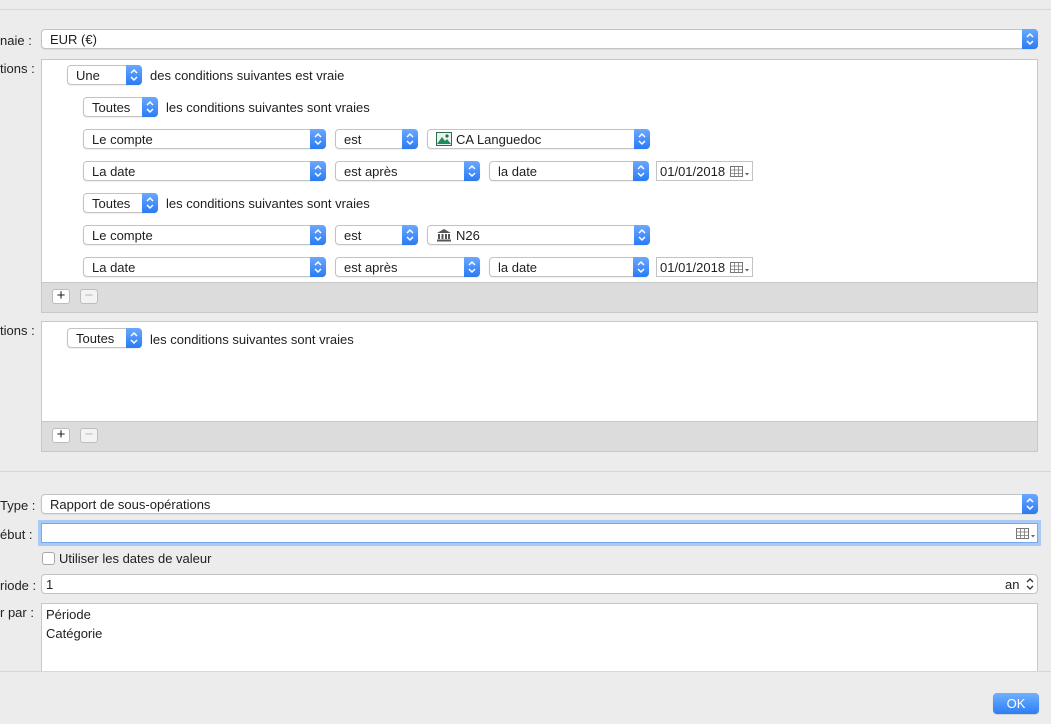 This screenshot has width=1051, height=724. What do you see at coordinates (525, 9) in the screenshot?
I see `top-separator` at bounding box center [525, 9].